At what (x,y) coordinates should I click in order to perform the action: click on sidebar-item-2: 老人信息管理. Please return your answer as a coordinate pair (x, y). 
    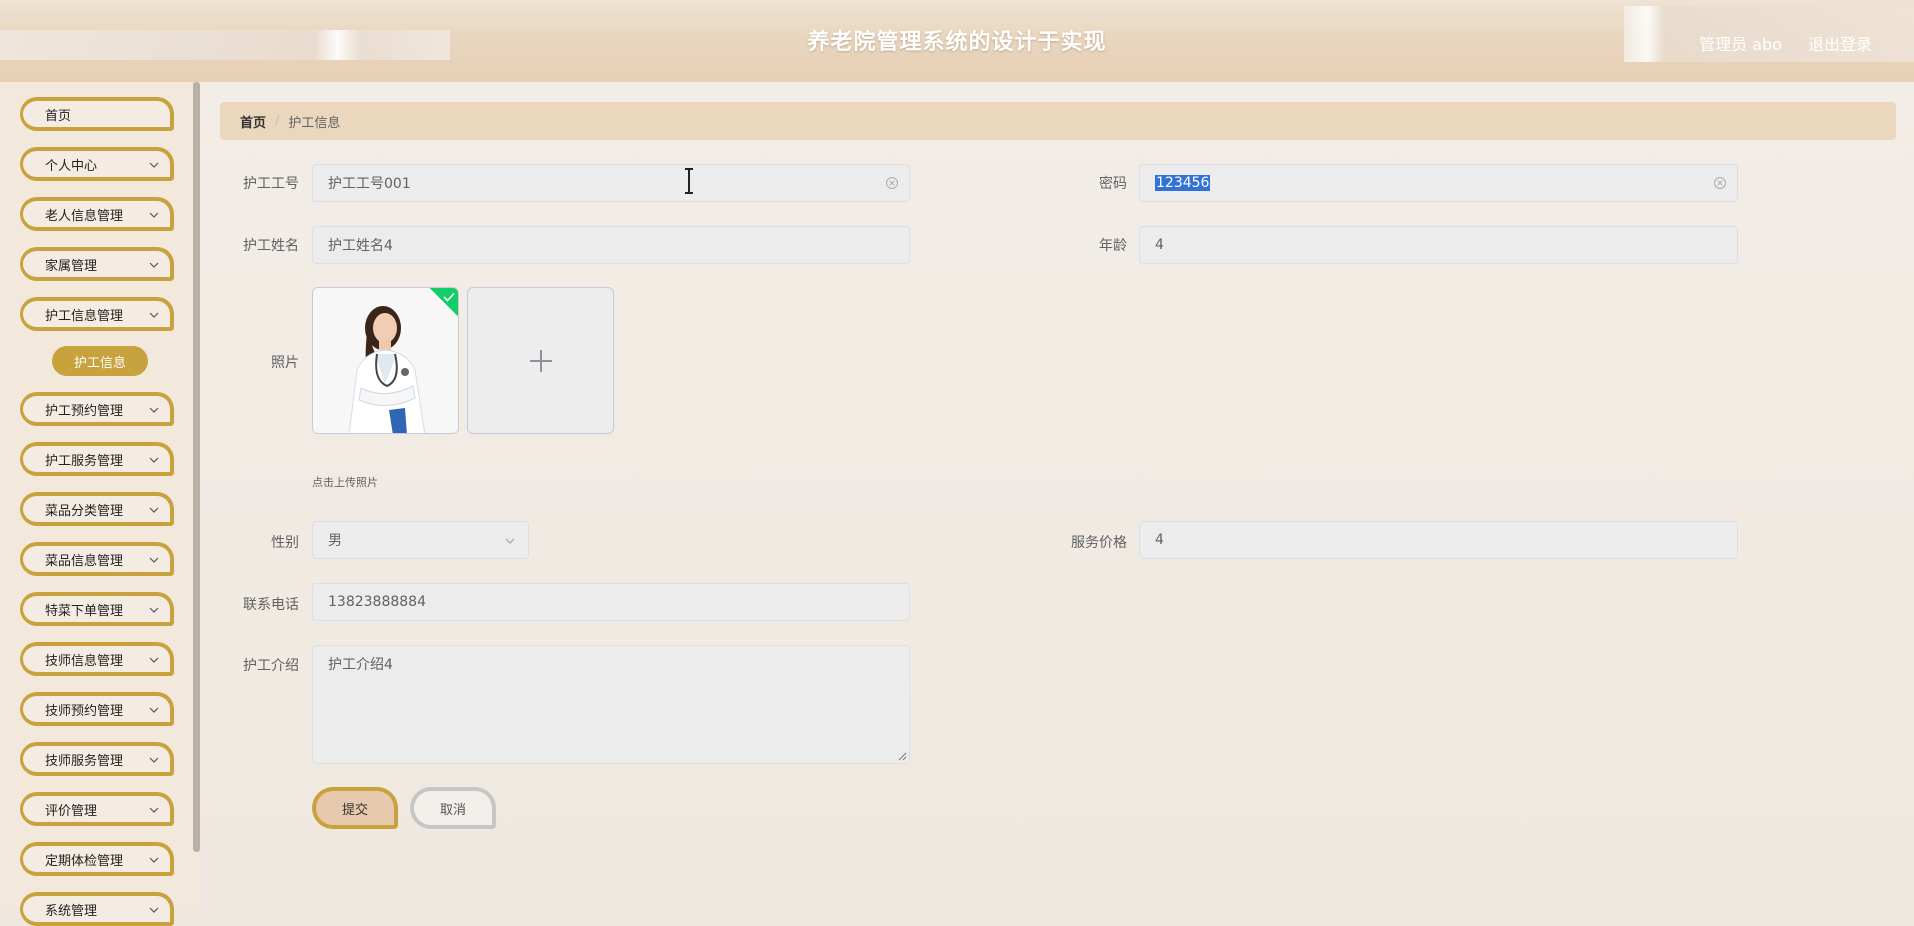
    Looking at the image, I should click on (97, 214).